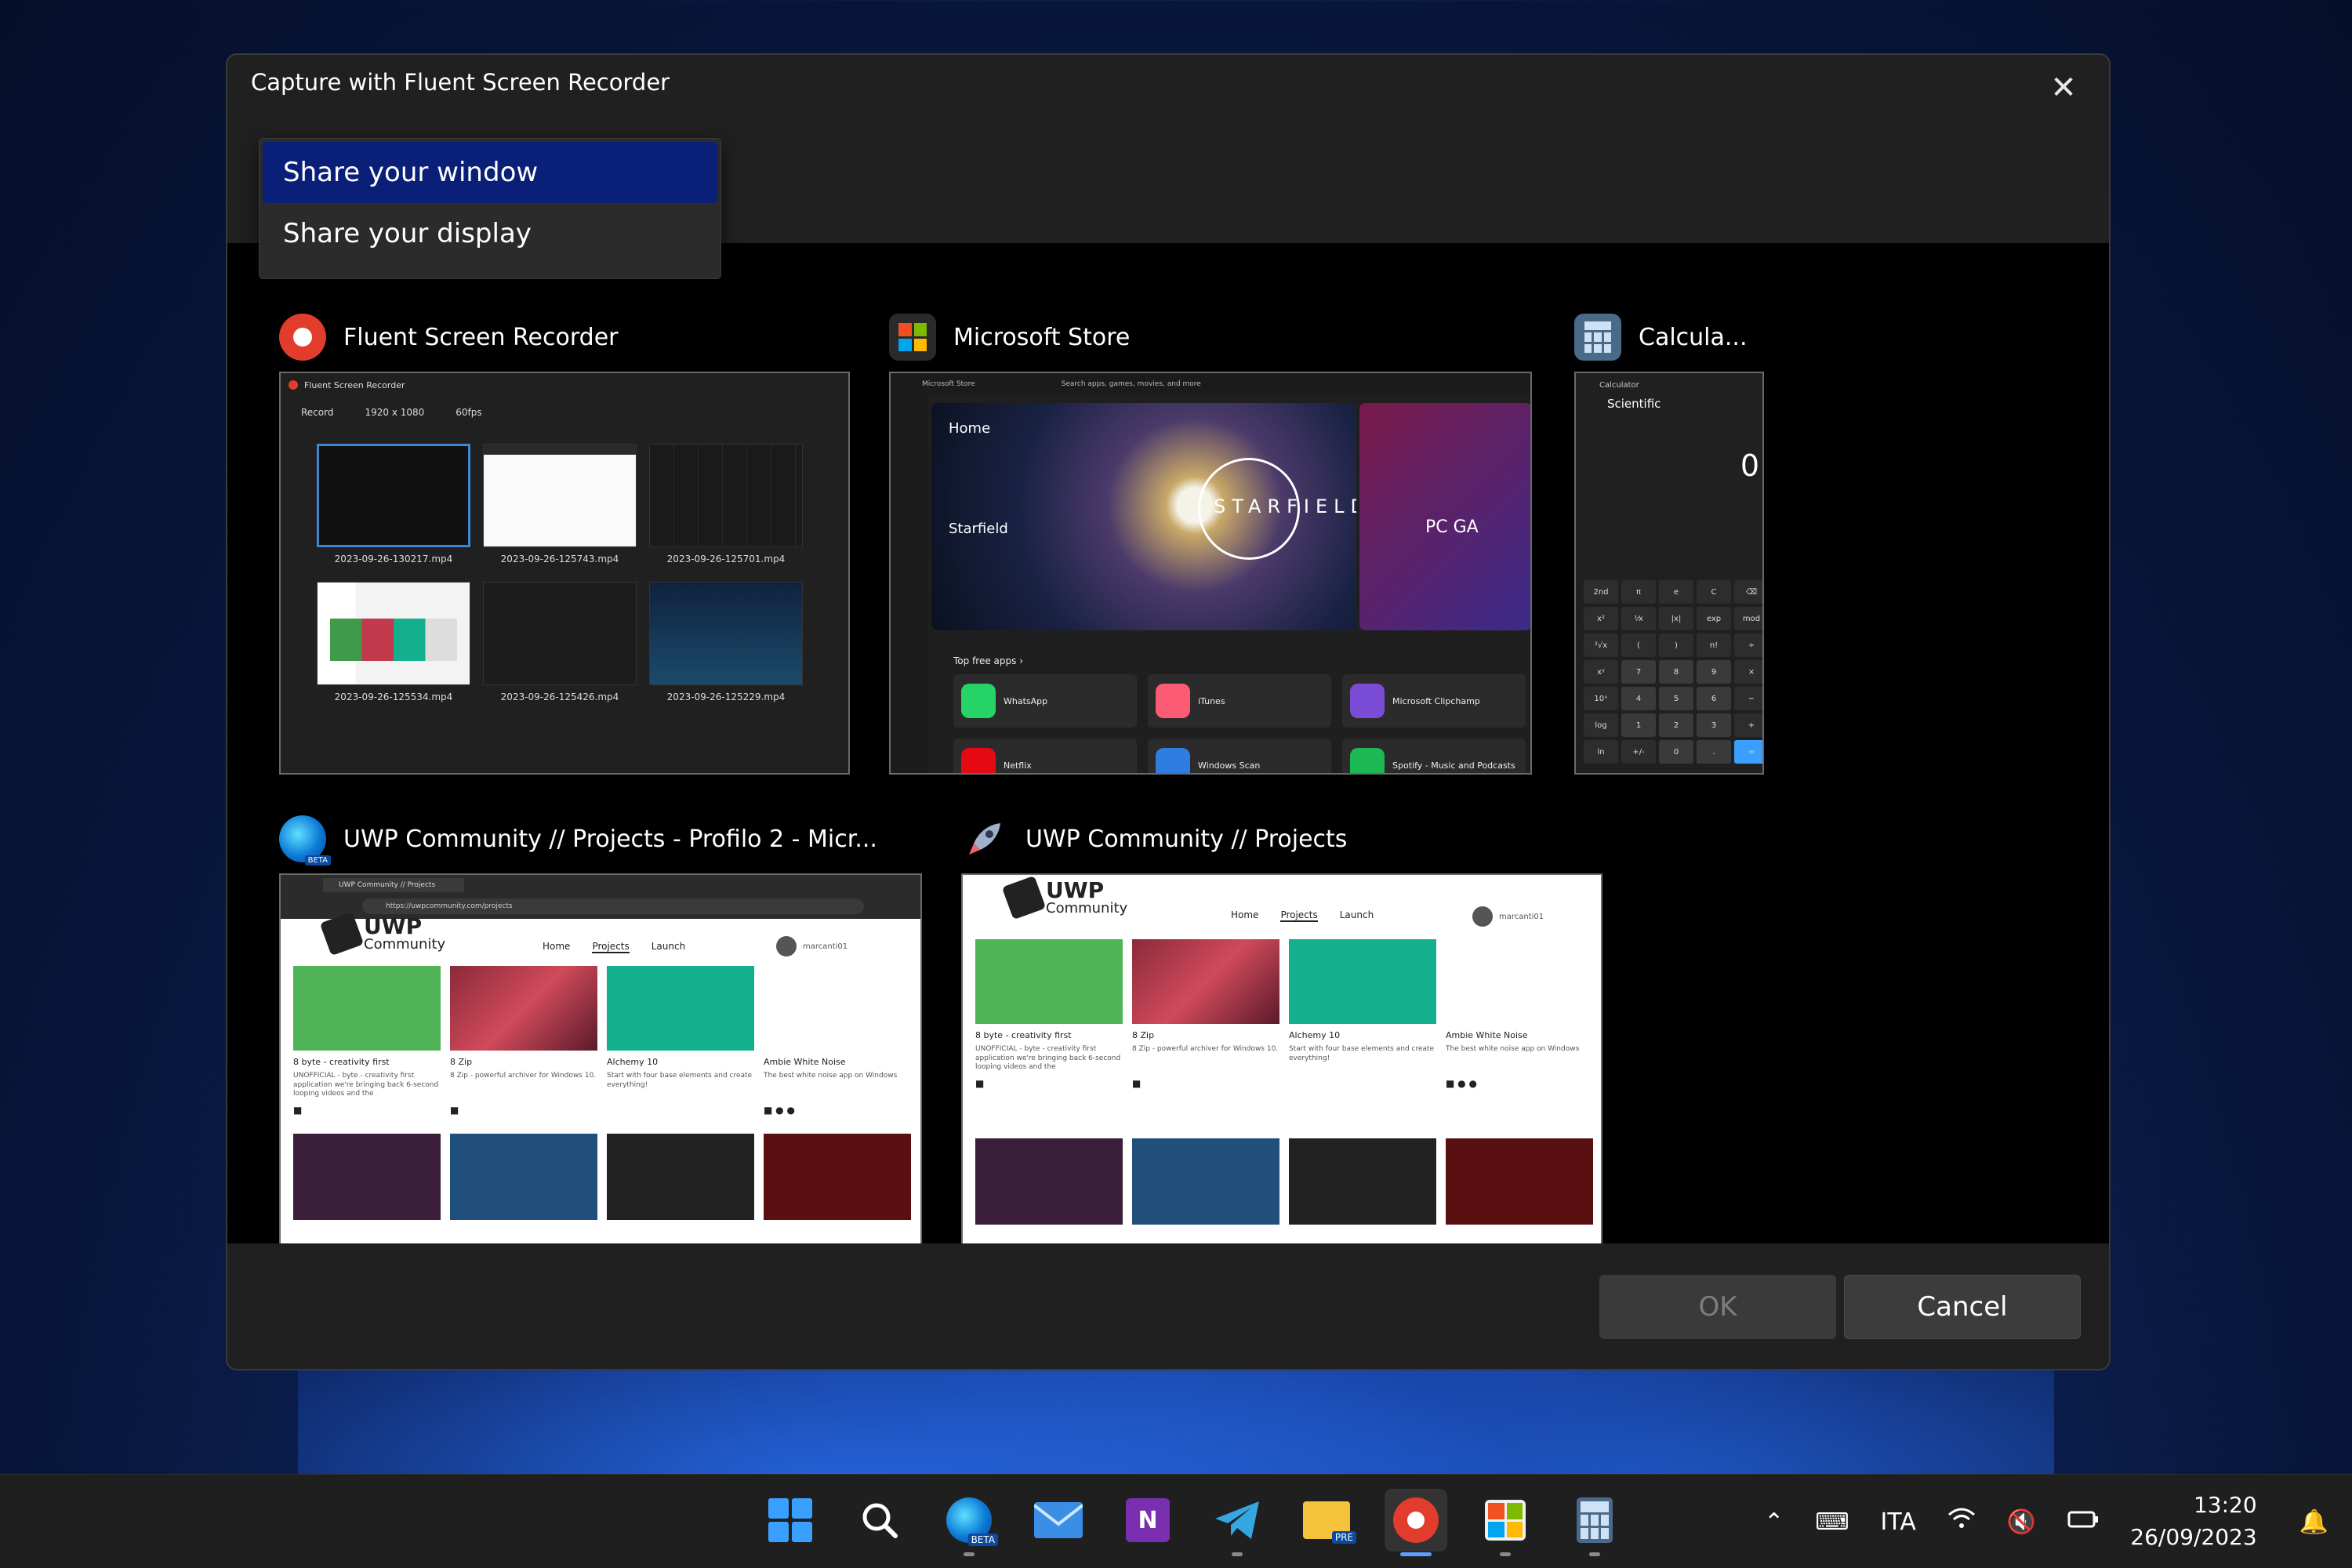 The image size is (2352, 1568). What do you see at coordinates (1748, 752) in the screenshot?
I see `thumb-calc-key: =` at bounding box center [1748, 752].